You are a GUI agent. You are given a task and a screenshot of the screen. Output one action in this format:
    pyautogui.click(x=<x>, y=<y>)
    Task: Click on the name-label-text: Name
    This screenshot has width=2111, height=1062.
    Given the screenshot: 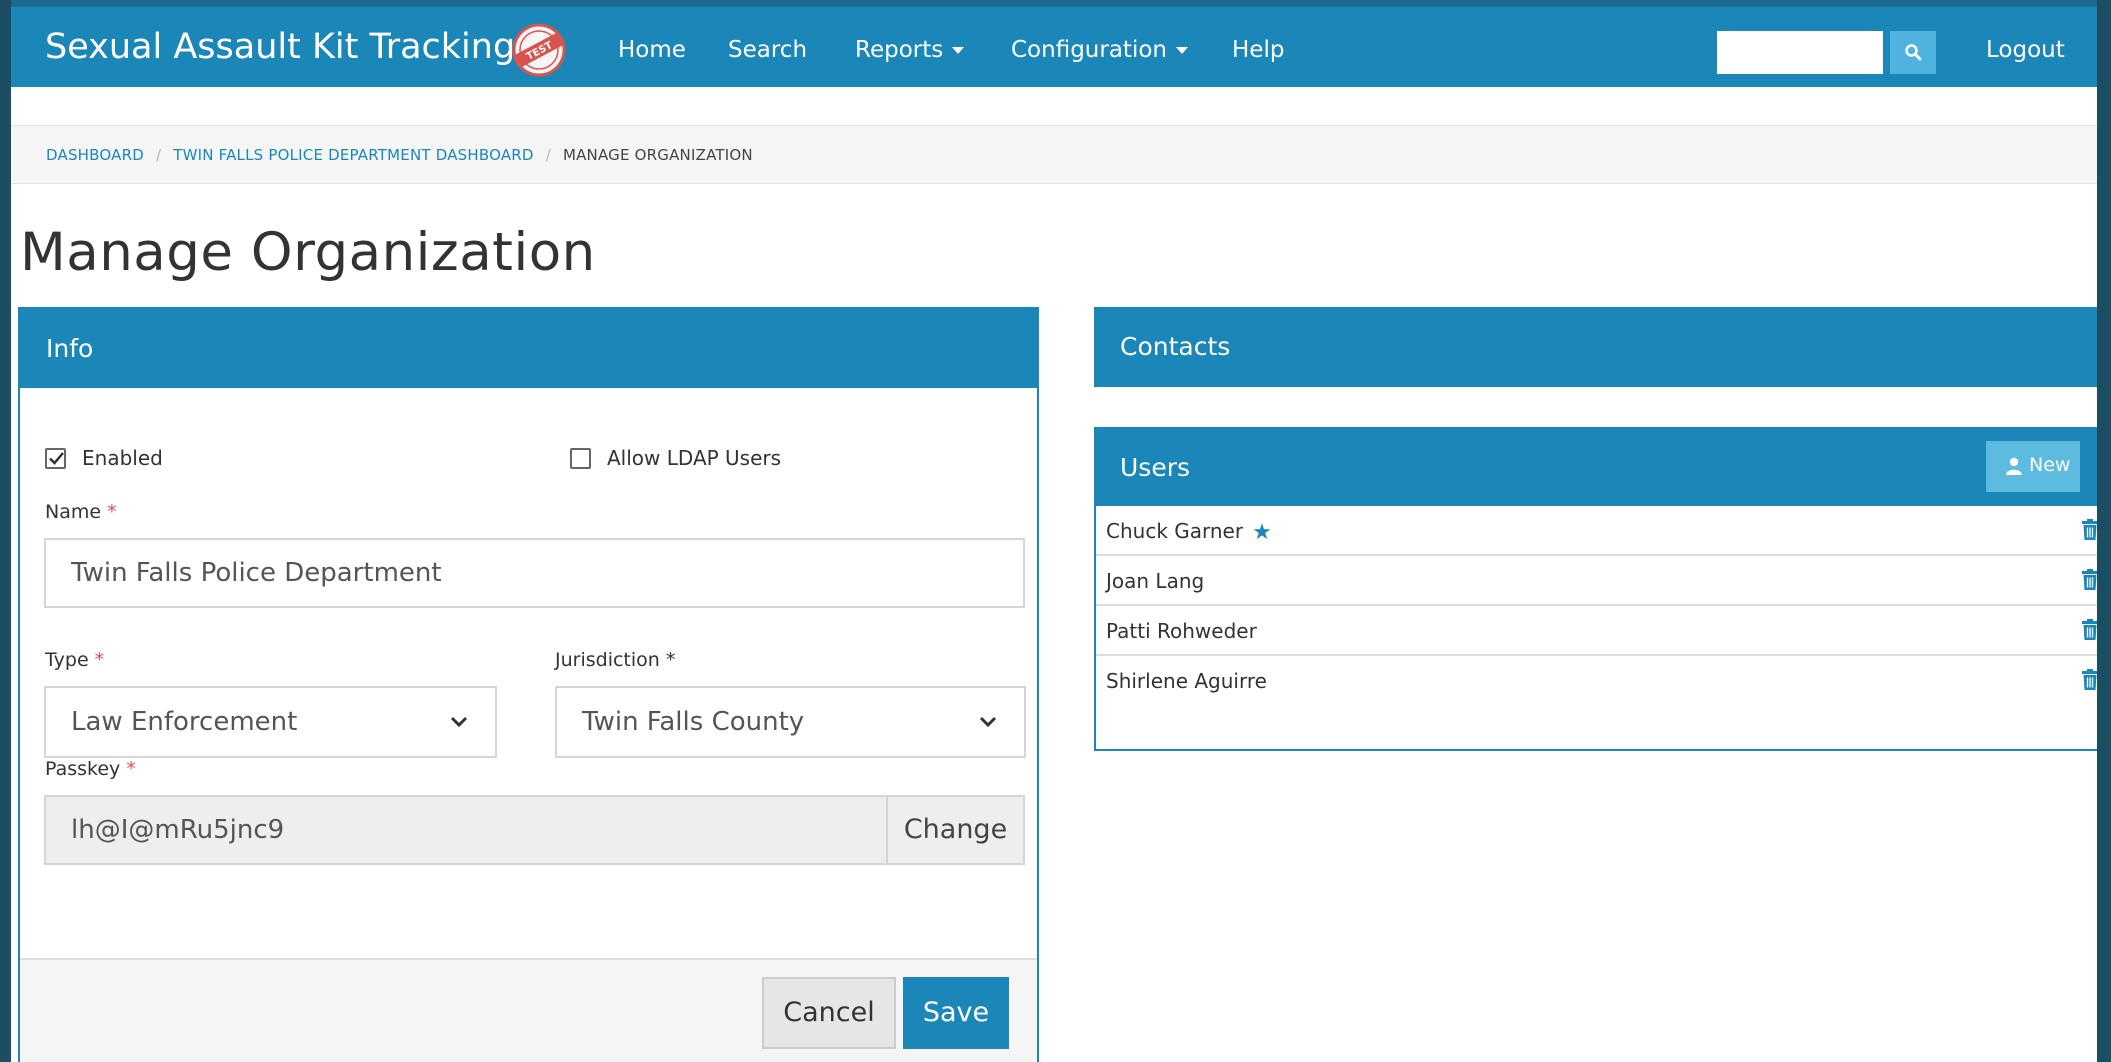 What is the action you would take?
    pyautogui.click(x=73, y=512)
    